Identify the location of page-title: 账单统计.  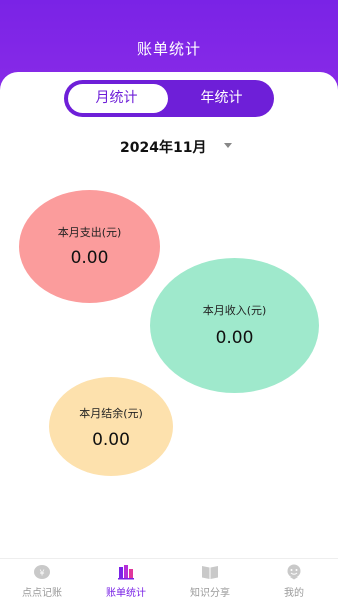
(168, 49).